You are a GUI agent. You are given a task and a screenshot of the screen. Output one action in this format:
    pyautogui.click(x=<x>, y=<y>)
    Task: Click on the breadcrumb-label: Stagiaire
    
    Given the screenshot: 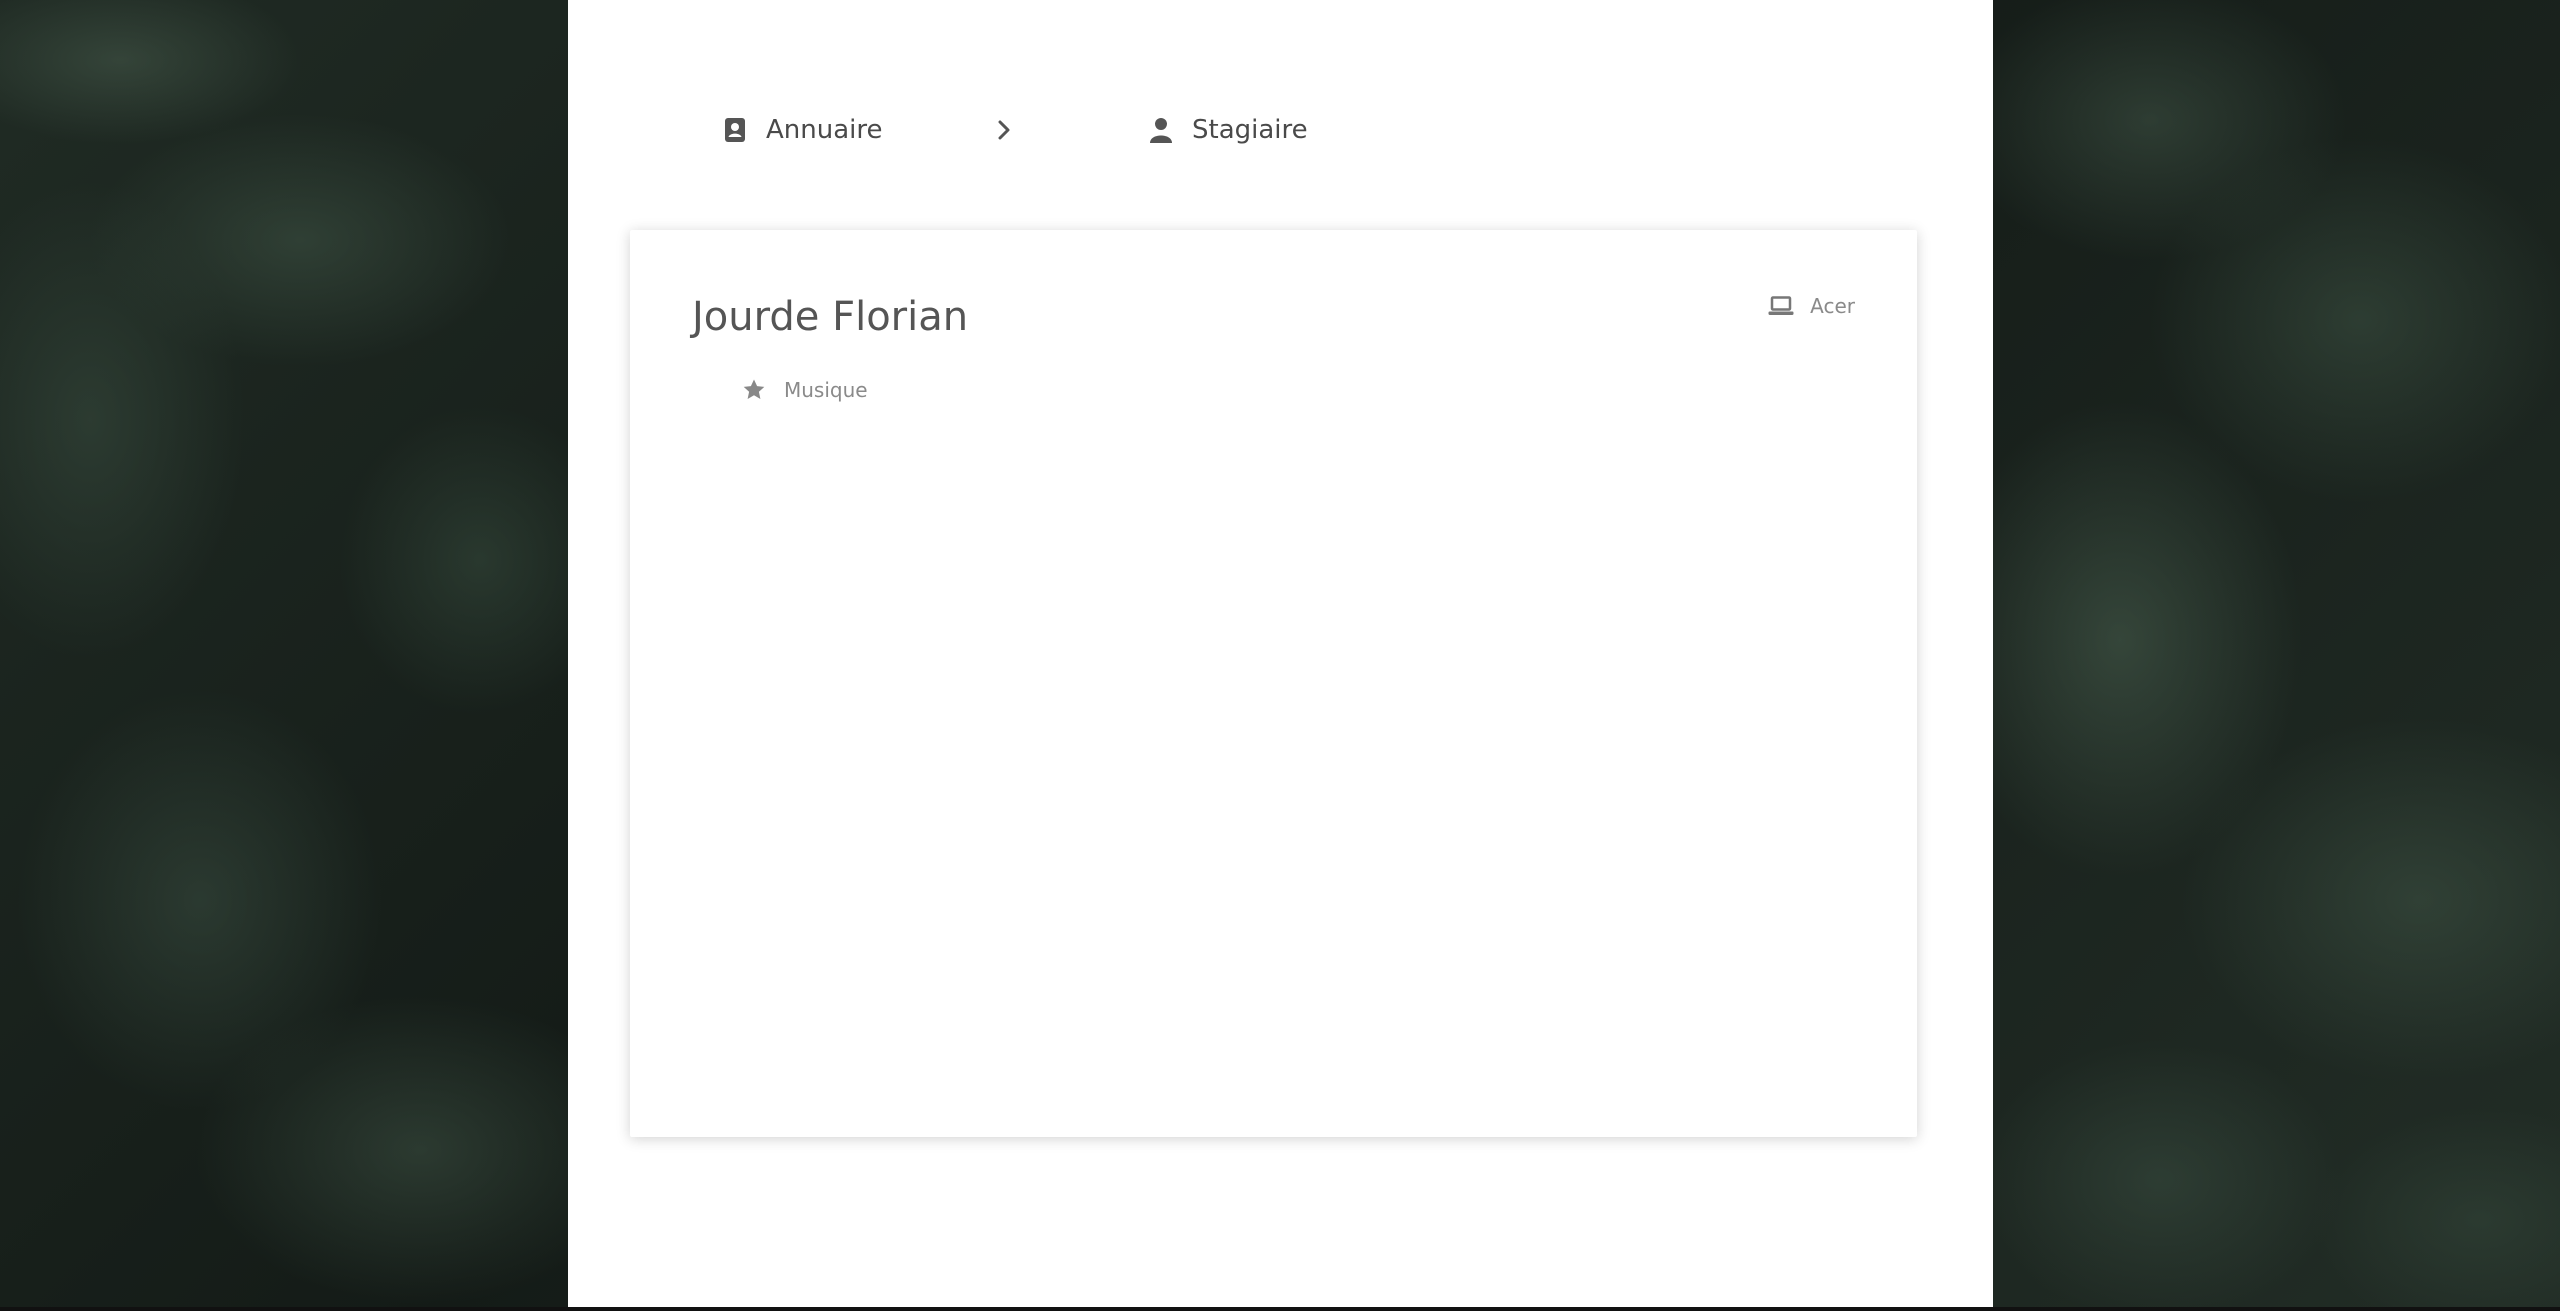 What is the action you would take?
    pyautogui.click(x=1250, y=130)
    